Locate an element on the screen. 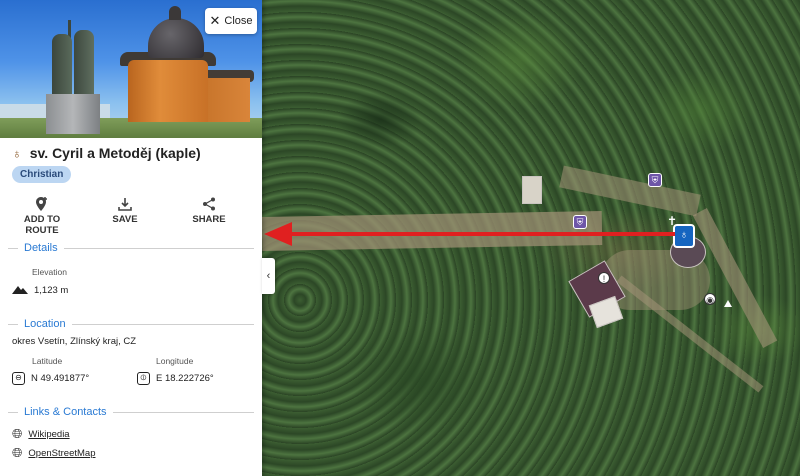 The width and height of the screenshot is (800, 476). wikipedia-link: 🌐︎ Wikipedia is located at coordinates (41, 434).